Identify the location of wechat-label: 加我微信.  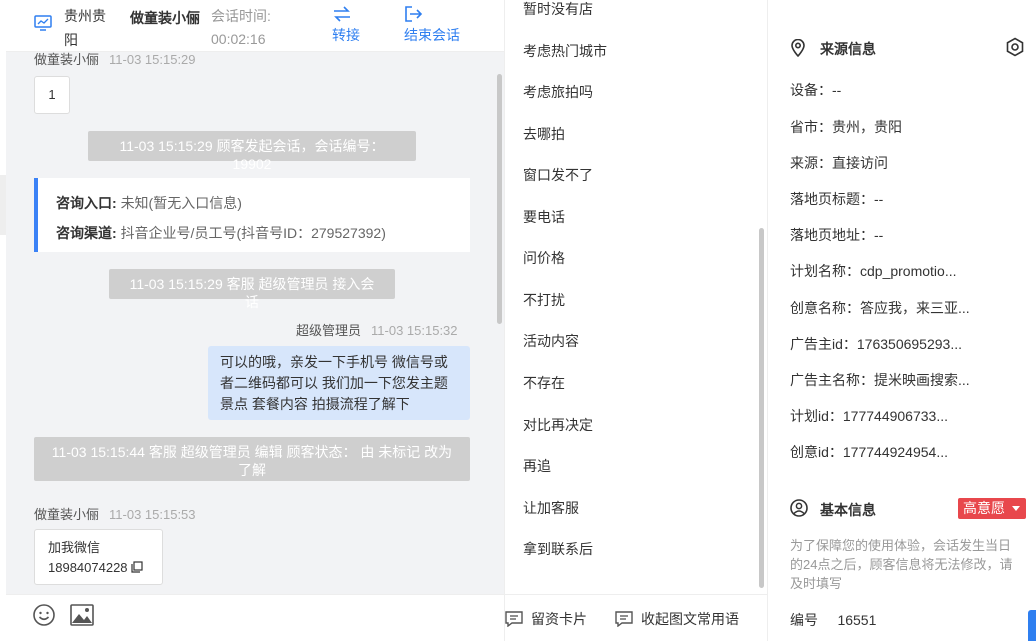
(74, 547).